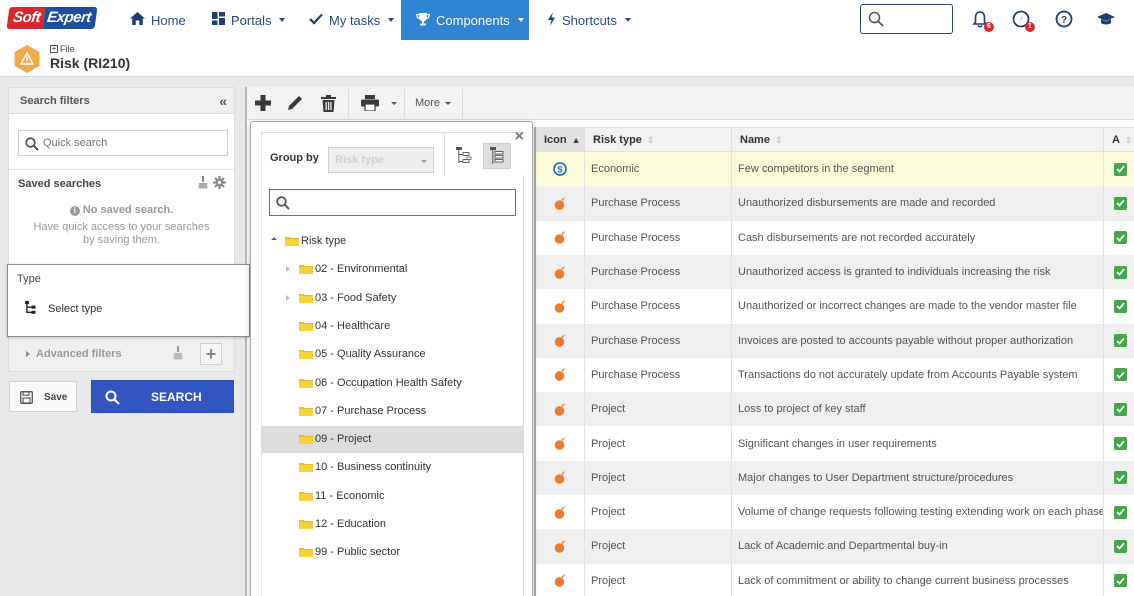  I want to click on table-row: Project Loss to project of key staff, so click(835, 409).